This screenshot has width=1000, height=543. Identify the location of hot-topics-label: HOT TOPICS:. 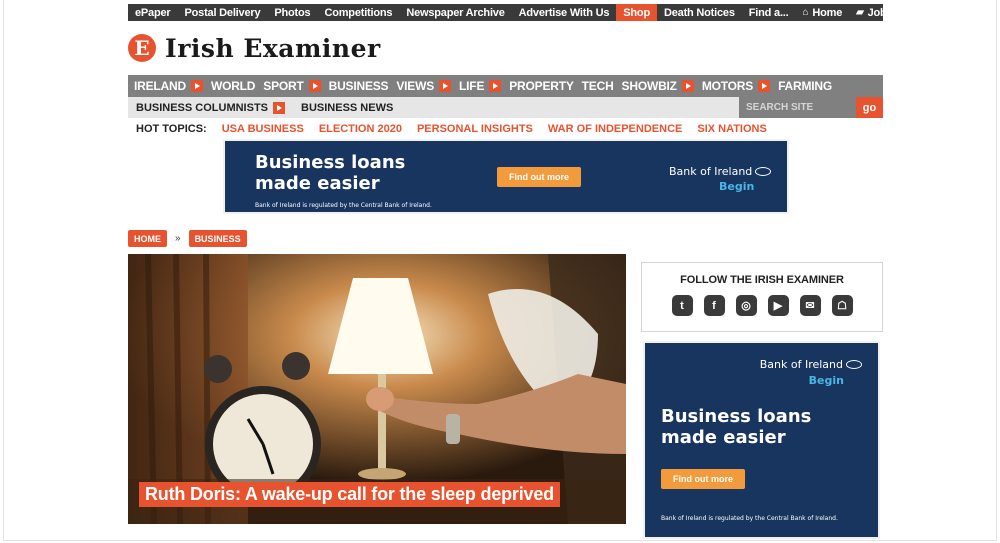
(171, 128).